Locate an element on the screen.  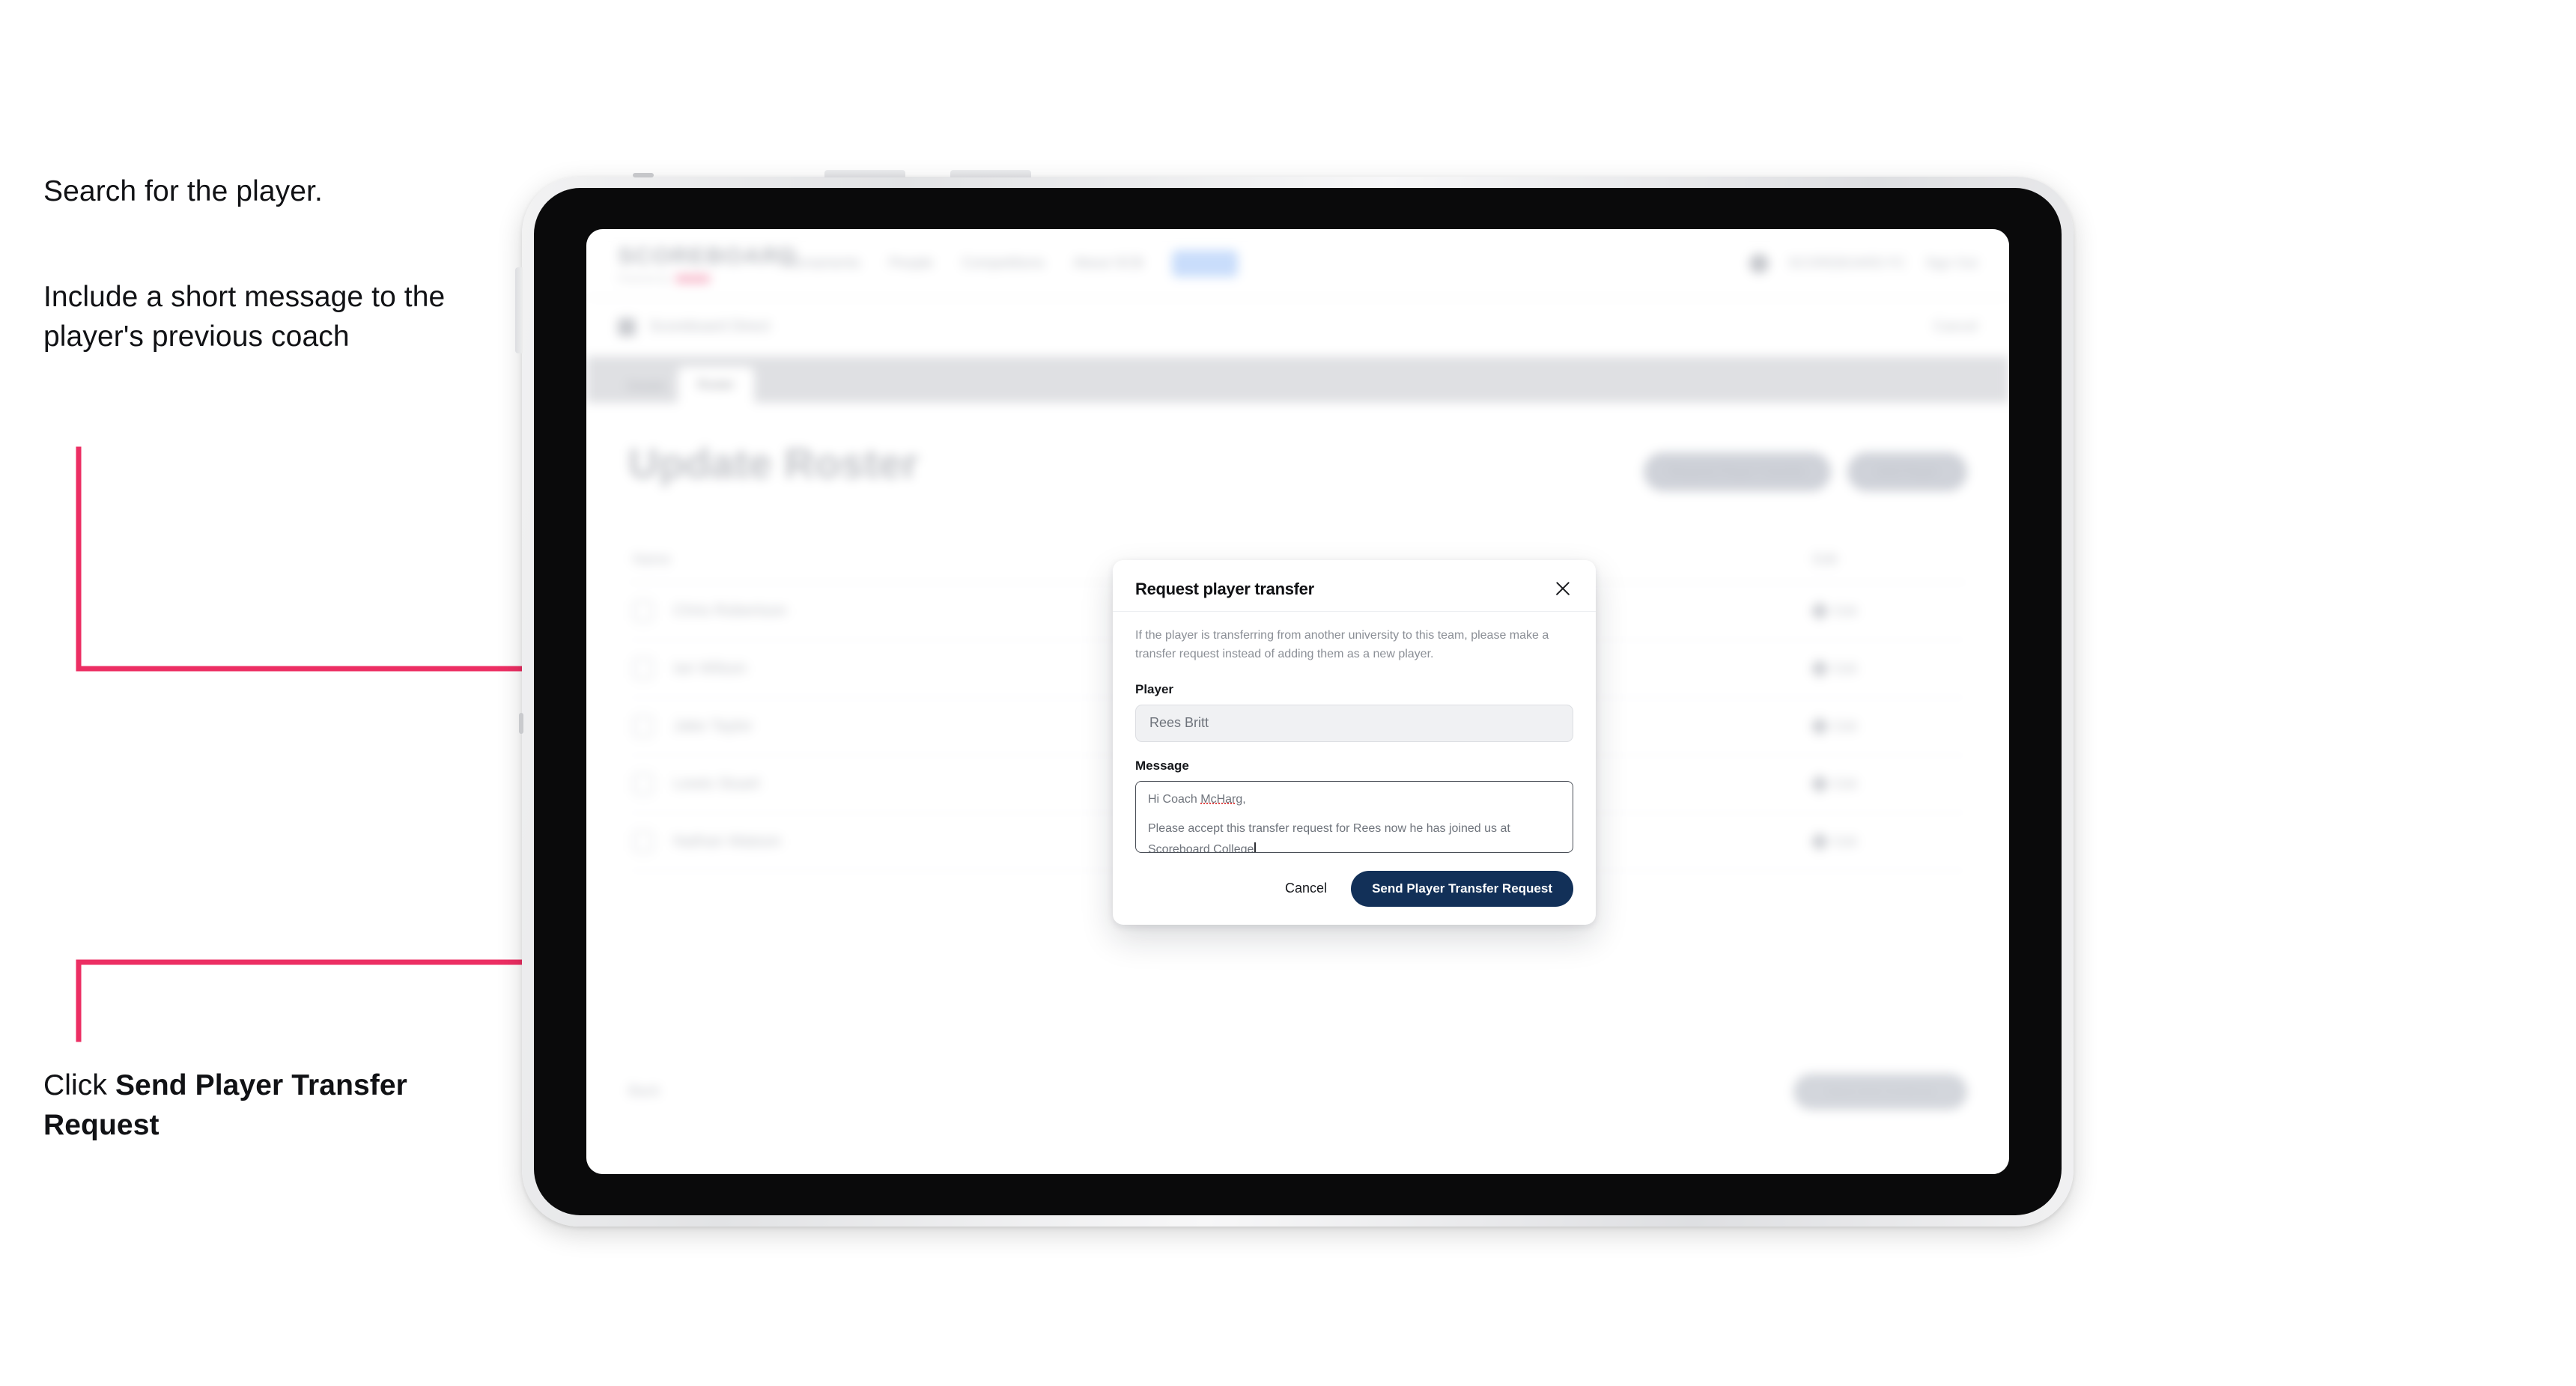
brand-tagline: Powered by is located at coordinates (644, 278).